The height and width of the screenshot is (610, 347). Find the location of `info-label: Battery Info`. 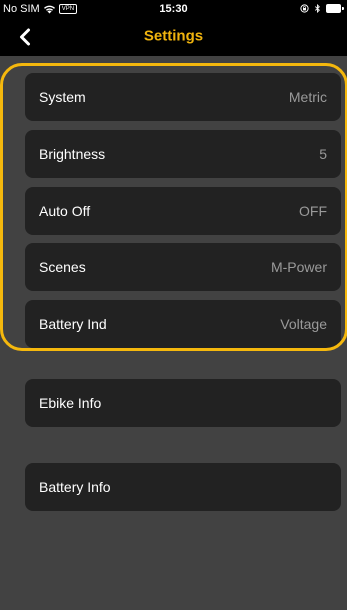

info-label: Battery Info is located at coordinates (75, 487).